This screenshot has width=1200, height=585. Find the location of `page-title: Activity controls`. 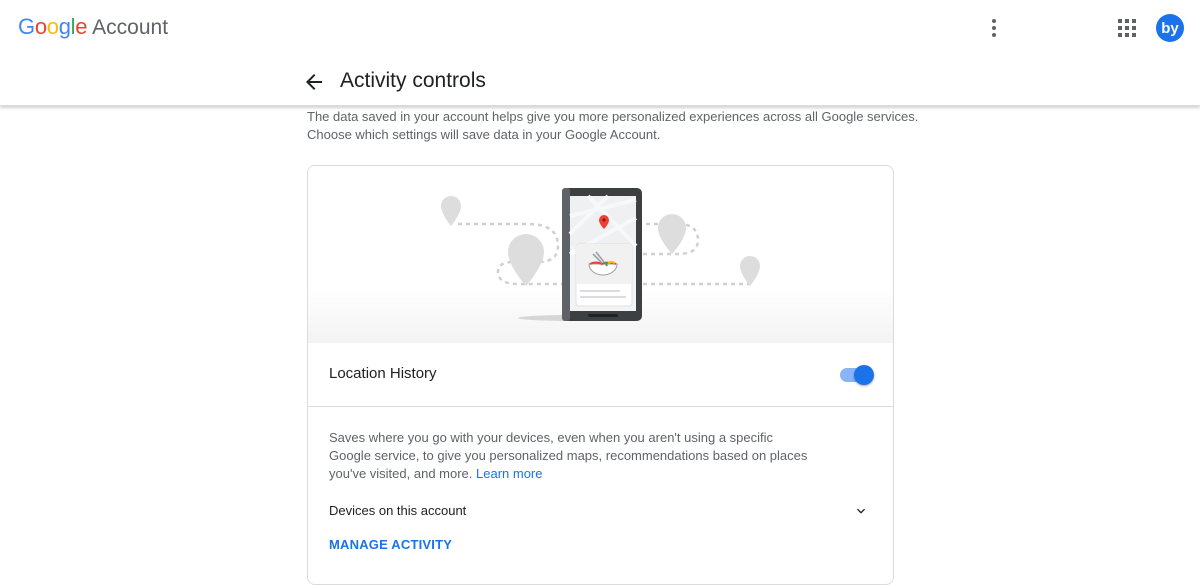

page-title: Activity controls is located at coordinates (413, 80).